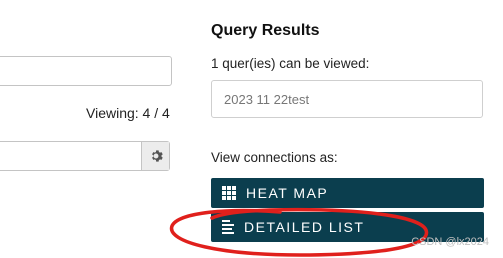  What do you see at coordinates (85, 156) in the screenshot?
I see `connection-selector` at bounding box center [85, 156].